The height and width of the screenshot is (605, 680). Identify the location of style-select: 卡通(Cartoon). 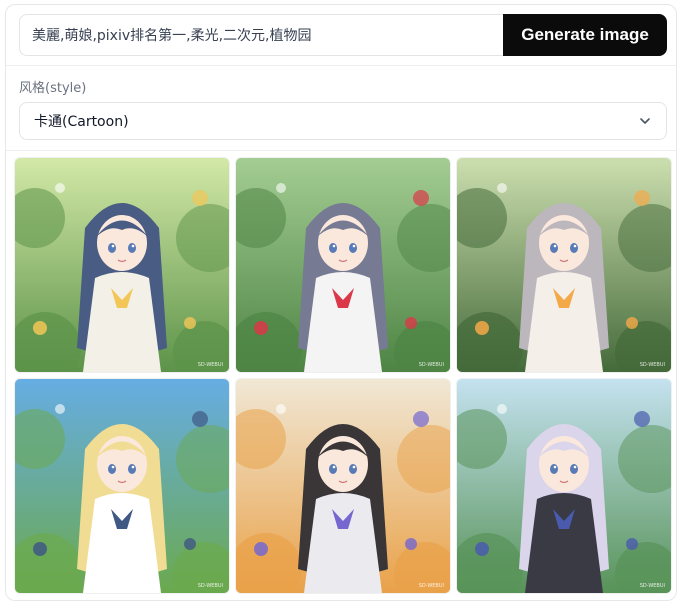
(343, 121).